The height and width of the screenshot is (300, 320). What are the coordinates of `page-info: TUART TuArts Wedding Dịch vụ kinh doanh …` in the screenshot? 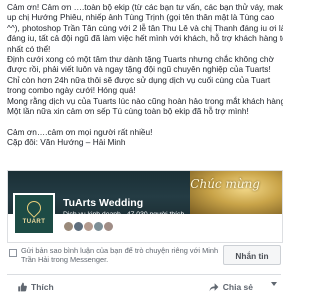 It's located at (145, 217).